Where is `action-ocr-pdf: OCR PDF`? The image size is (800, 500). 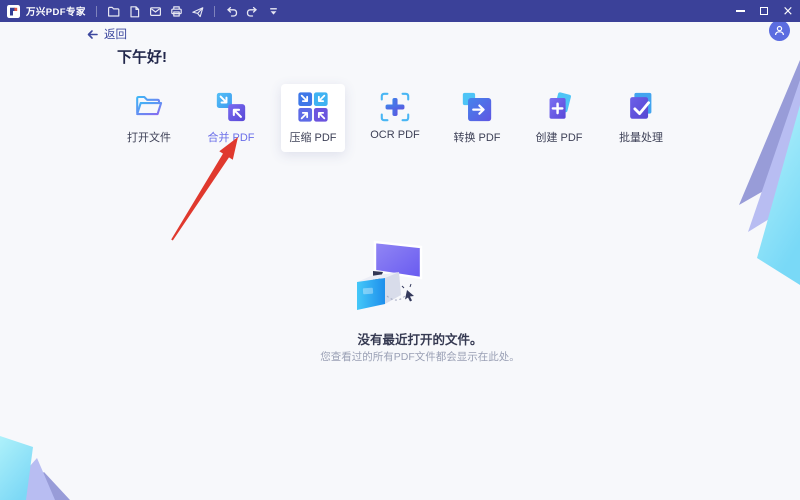 action-ocr-pdf: OCR PDF is located at coordinates (395, 118).